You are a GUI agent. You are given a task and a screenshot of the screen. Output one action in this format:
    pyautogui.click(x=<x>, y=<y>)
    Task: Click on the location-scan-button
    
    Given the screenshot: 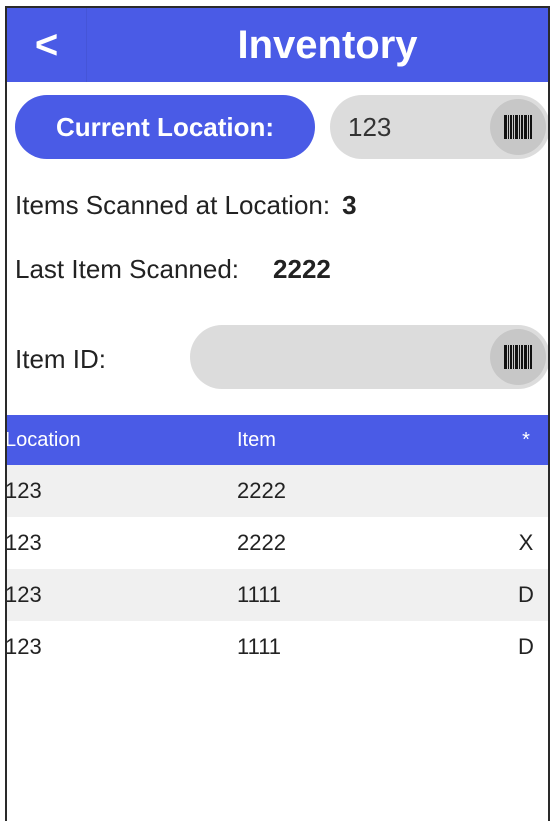 What is the action you would take?
    pyautogui.click(x=518, y=127)
    